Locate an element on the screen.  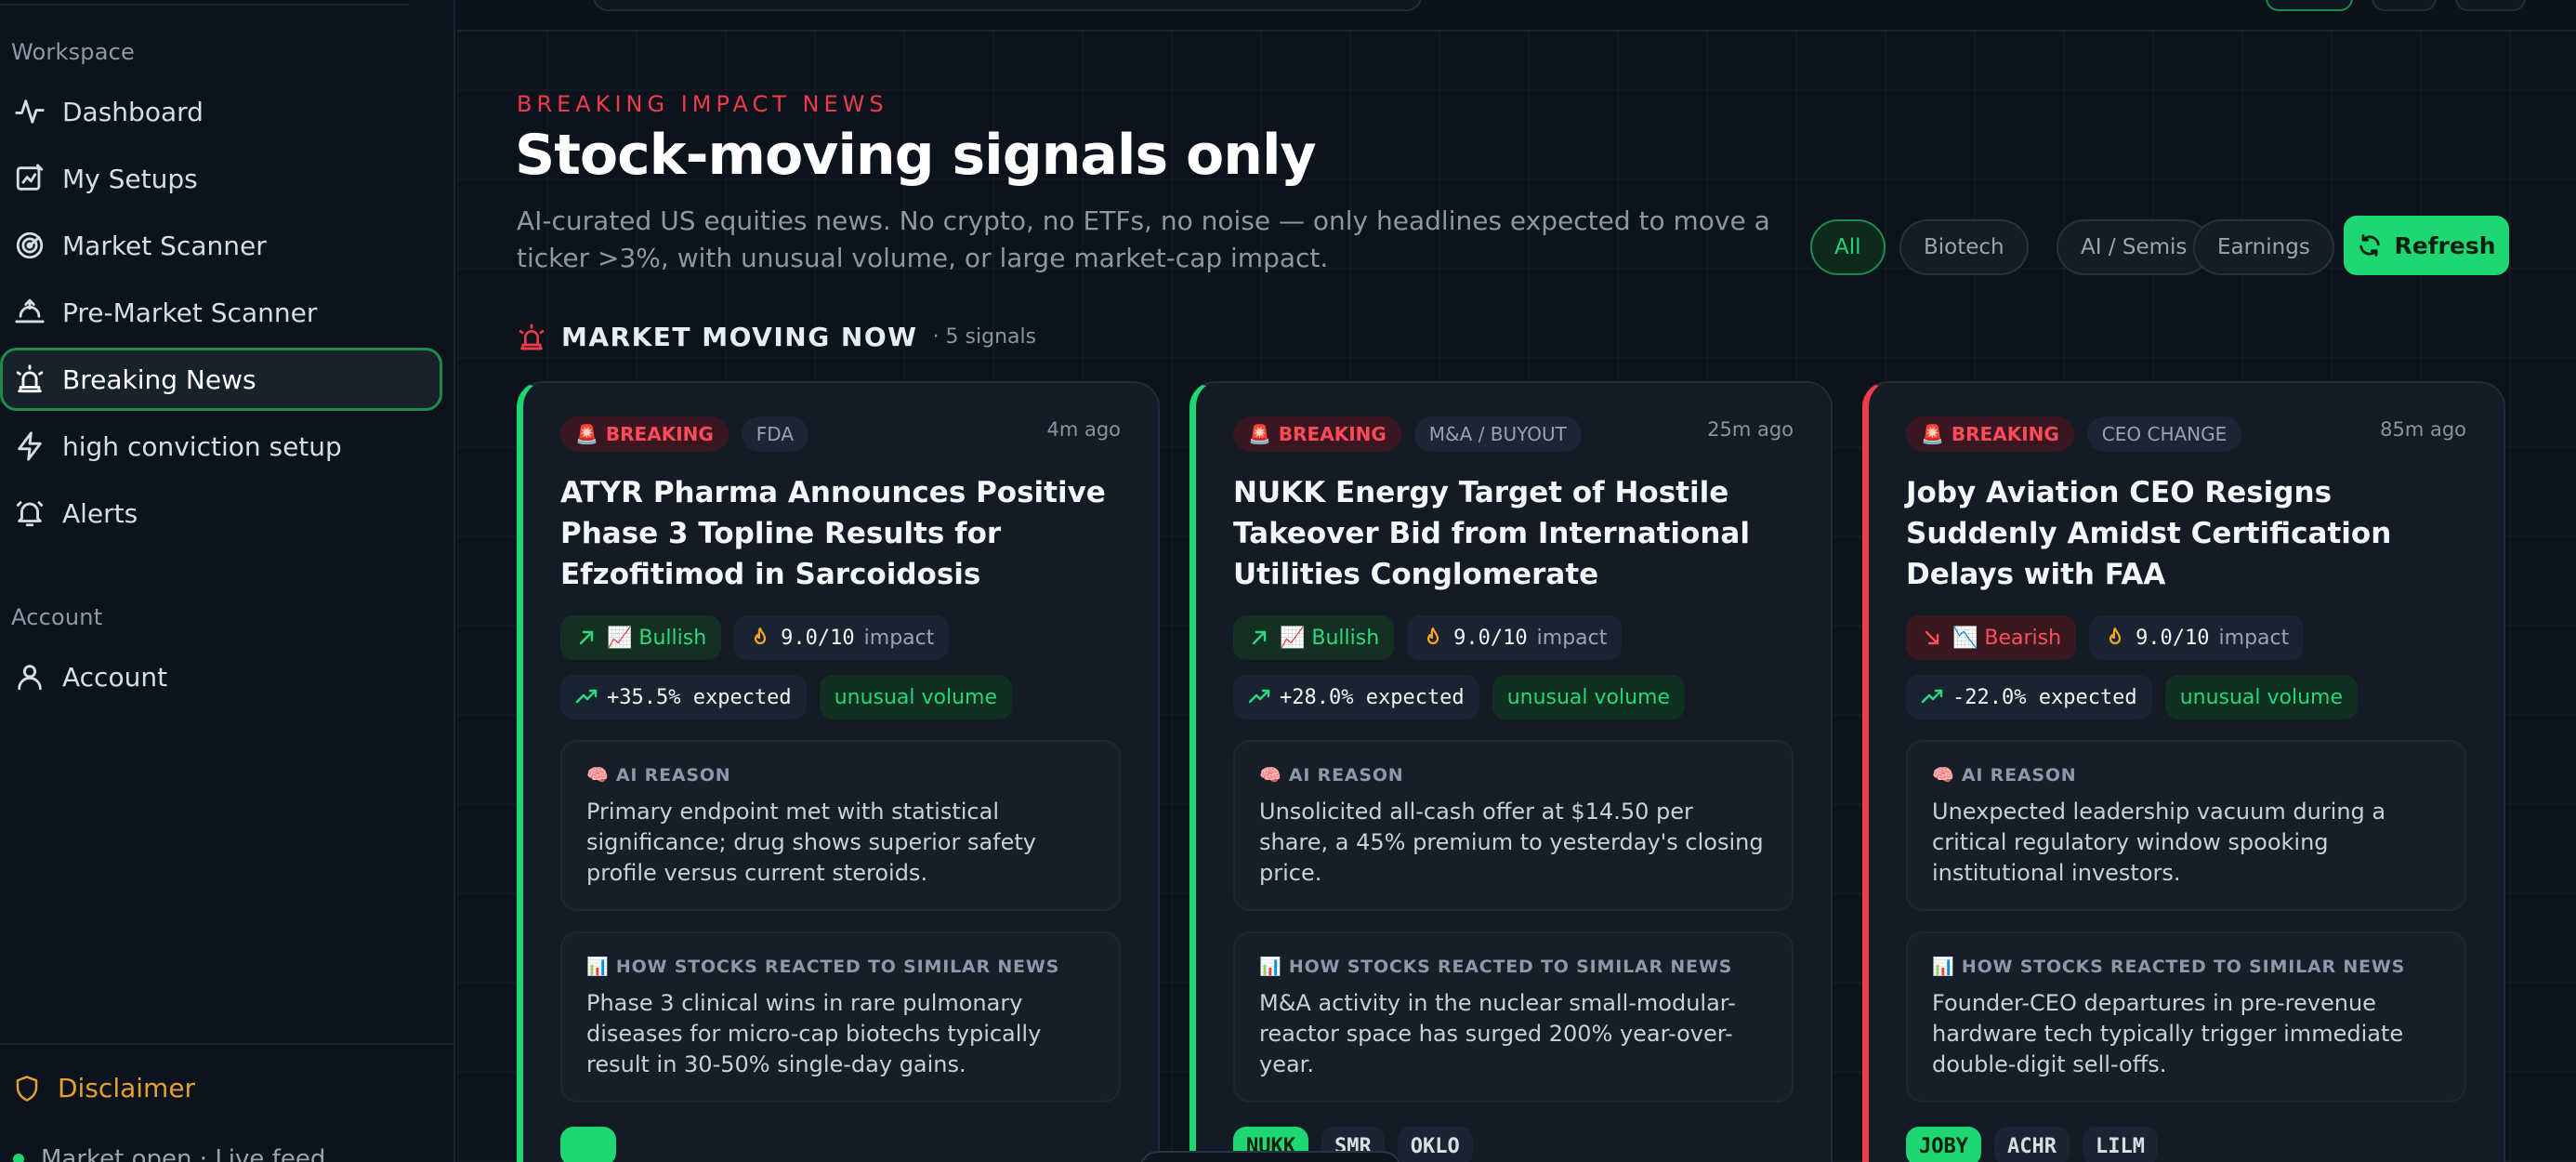
sidebar-item-market-scanner: Market Scanner is located at coordinates (221, 245).